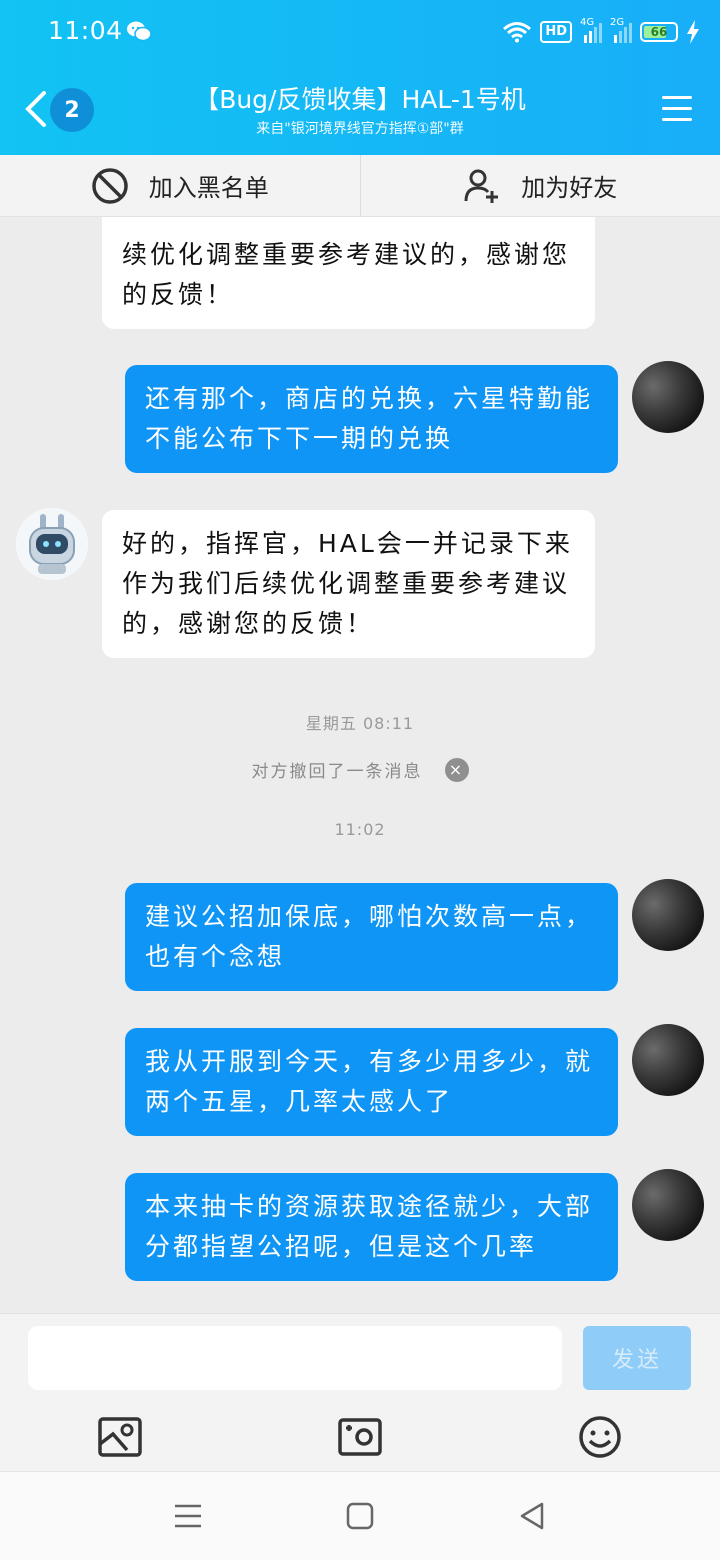  I want to click on timestamp: 11:02, so click(360, 829).